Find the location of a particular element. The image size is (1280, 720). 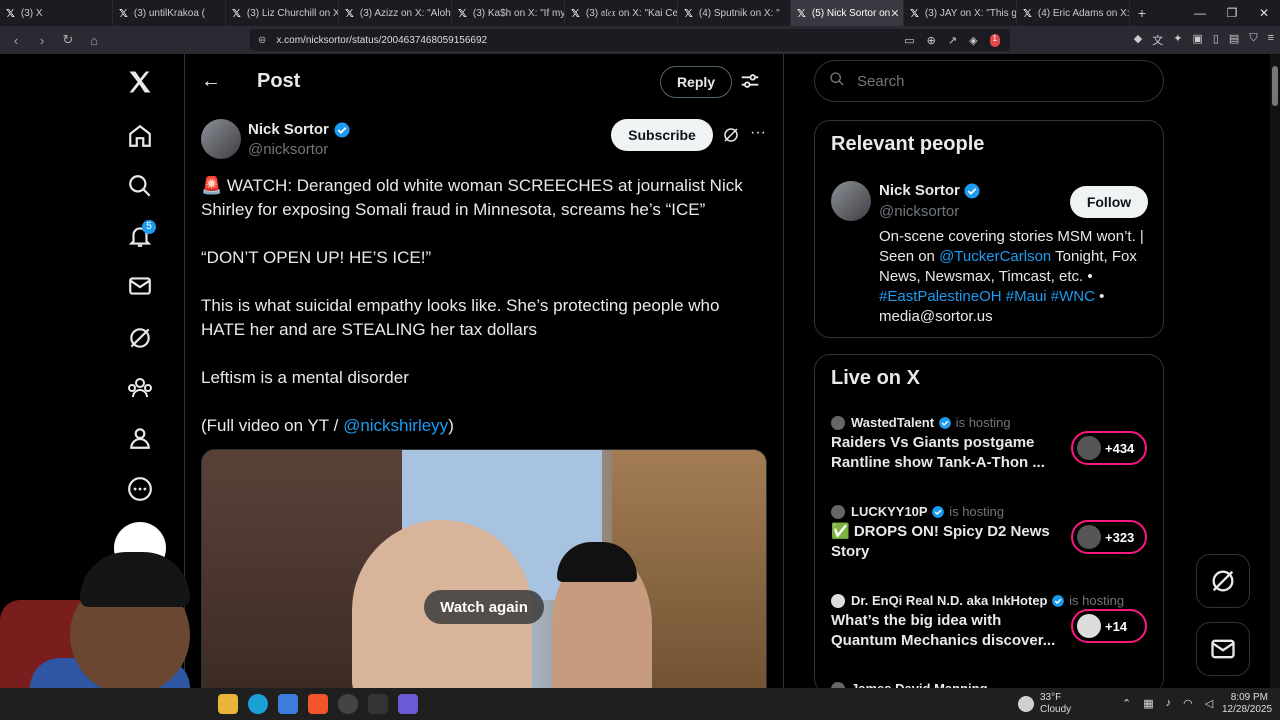

mention-link: @TuckerCarlson is located at coordinates (995, 256).